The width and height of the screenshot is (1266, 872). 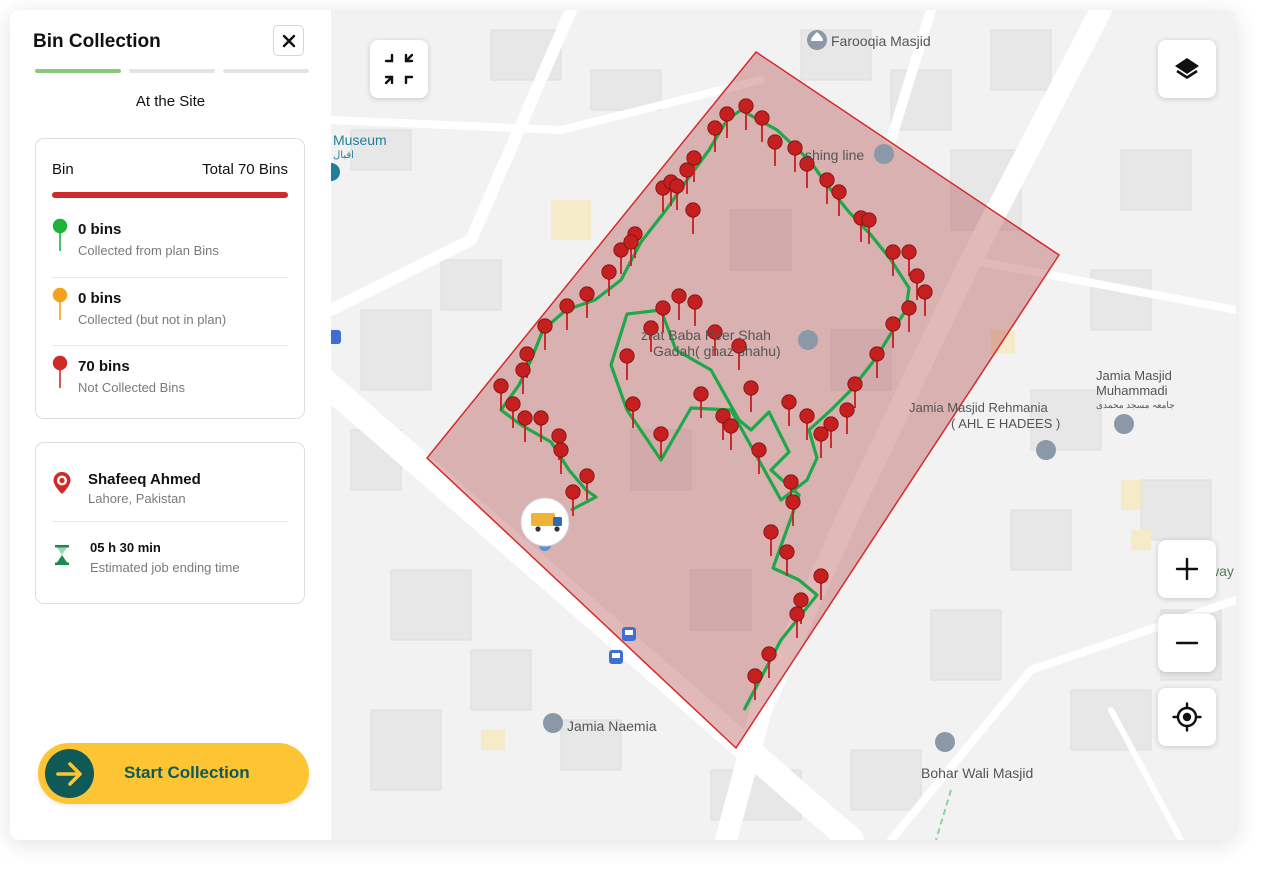 What do you see at coordinates (288, 40) in the screenshot?
I see `close-button` at bounding box center [288, 40].